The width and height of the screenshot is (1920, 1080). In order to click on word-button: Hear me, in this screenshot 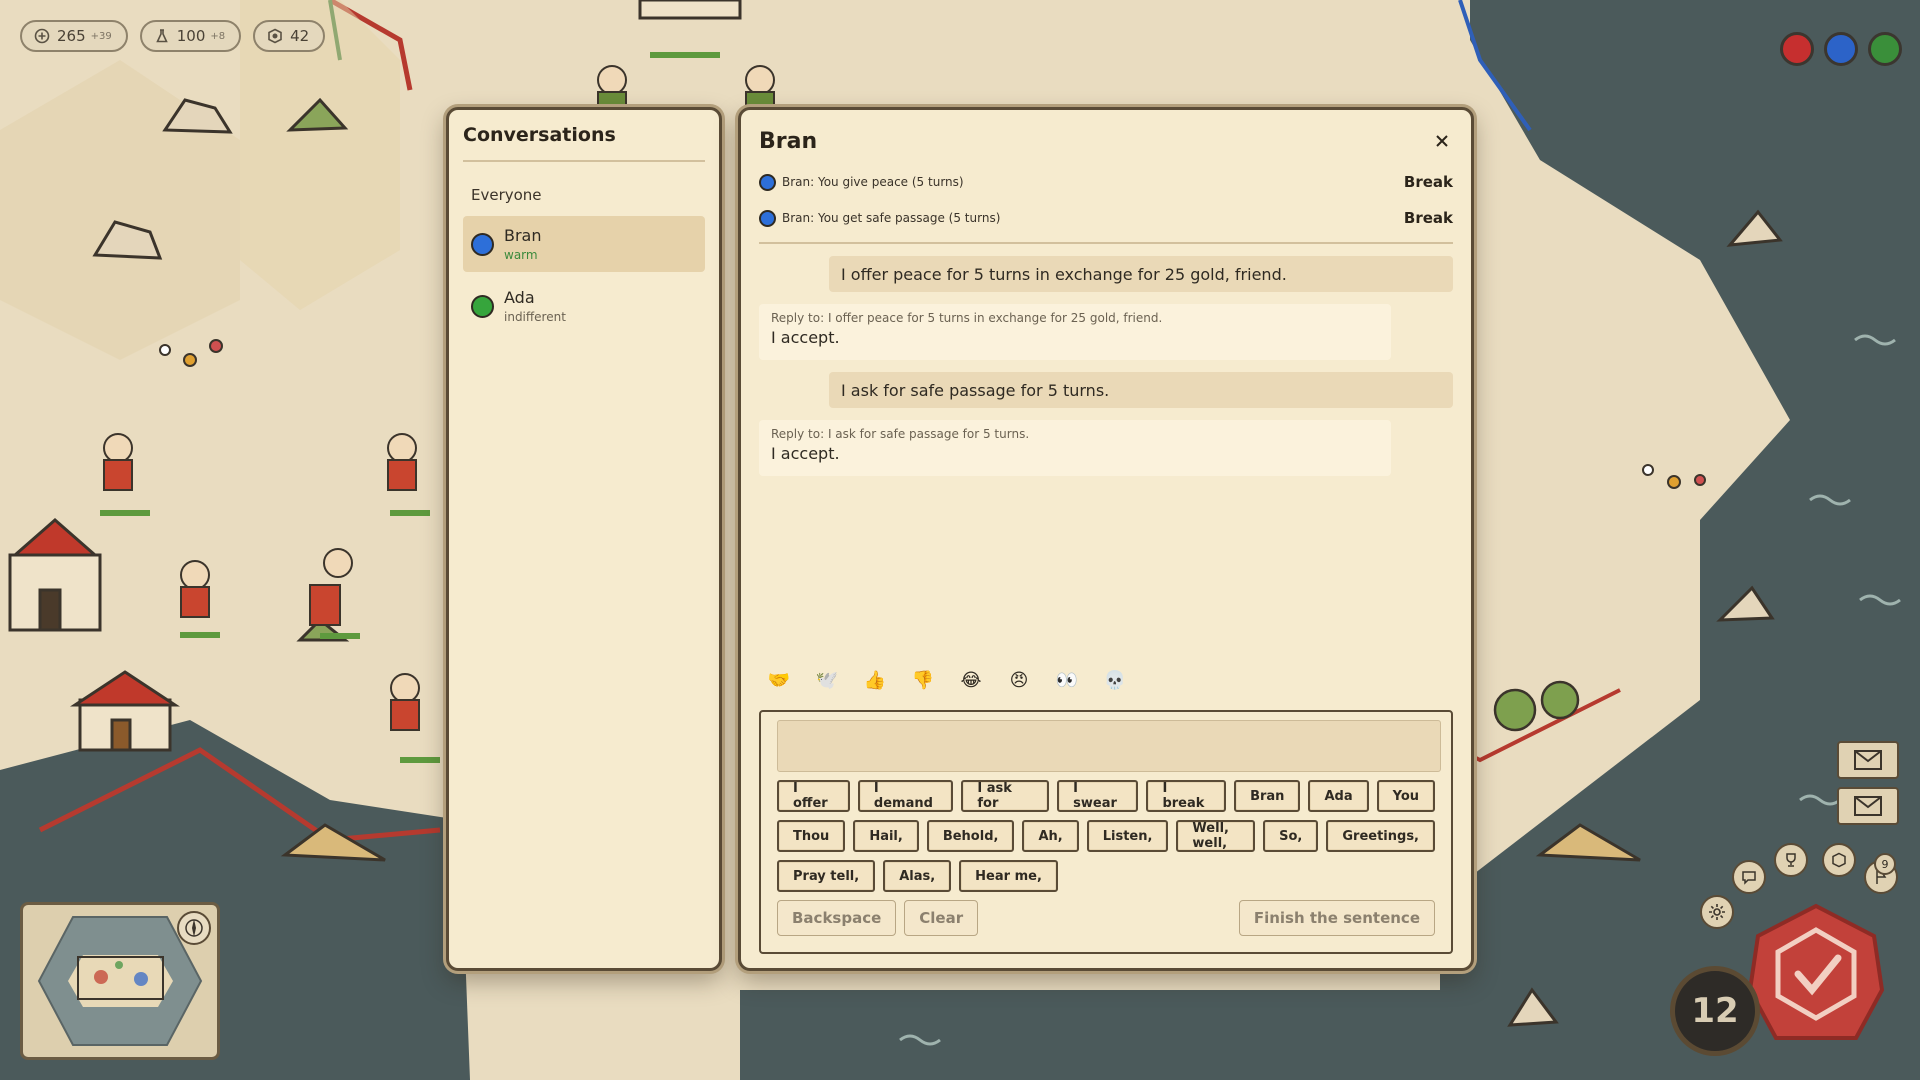, I will do `click(1008, 876)`.